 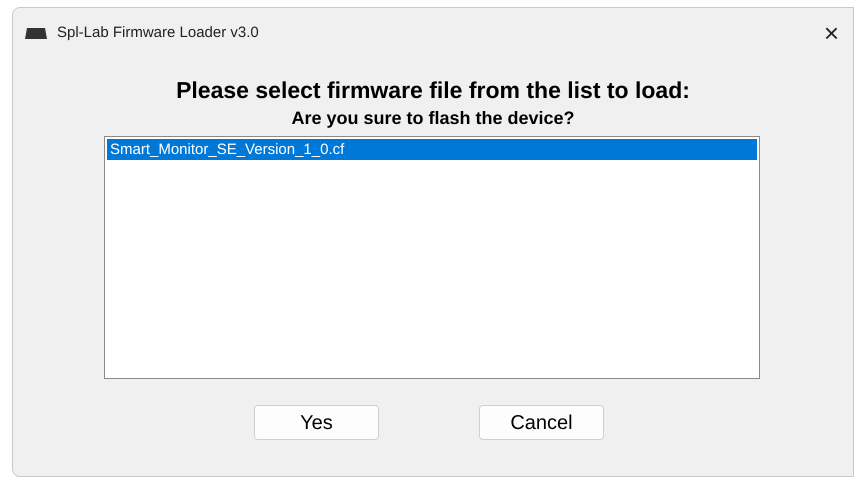 I want to click on close-button: ×, so click(x=831, y=33).